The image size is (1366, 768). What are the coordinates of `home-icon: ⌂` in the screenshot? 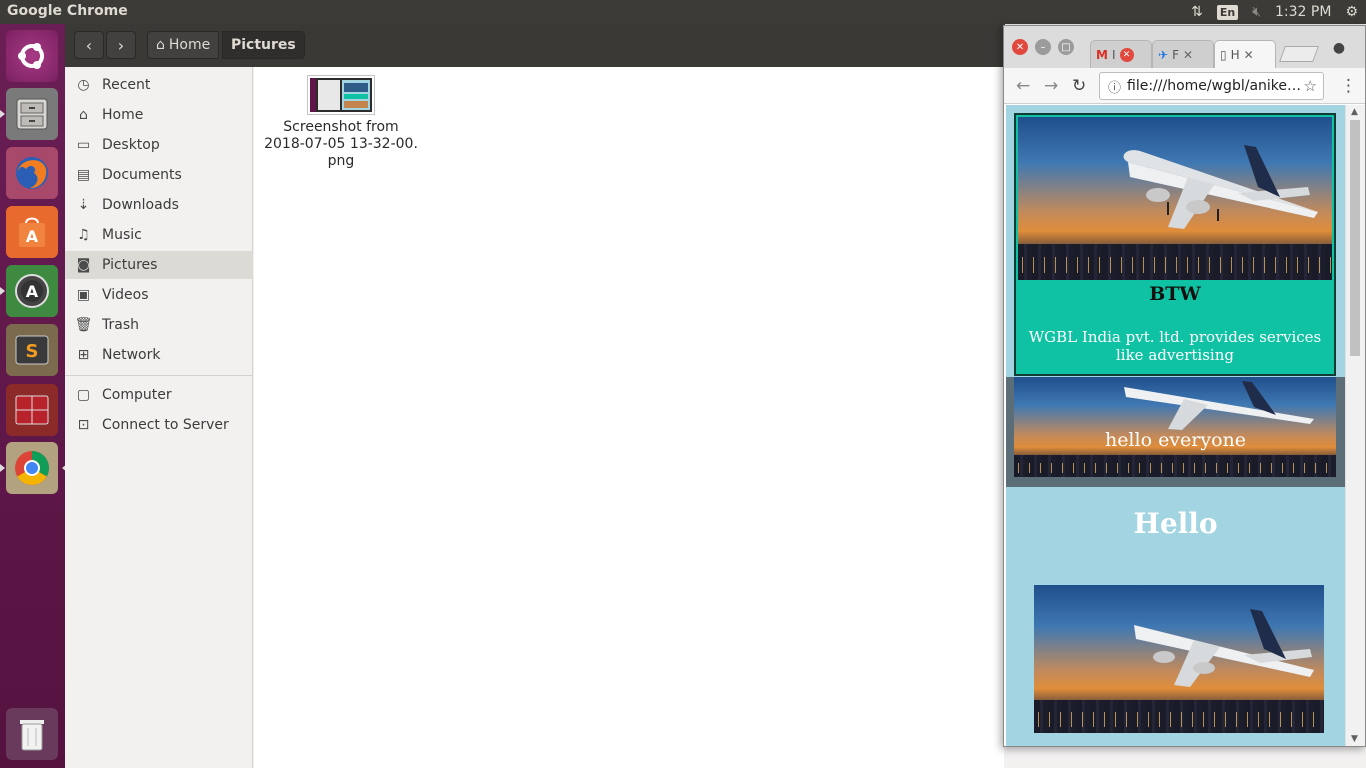 It's located at (160, 45).